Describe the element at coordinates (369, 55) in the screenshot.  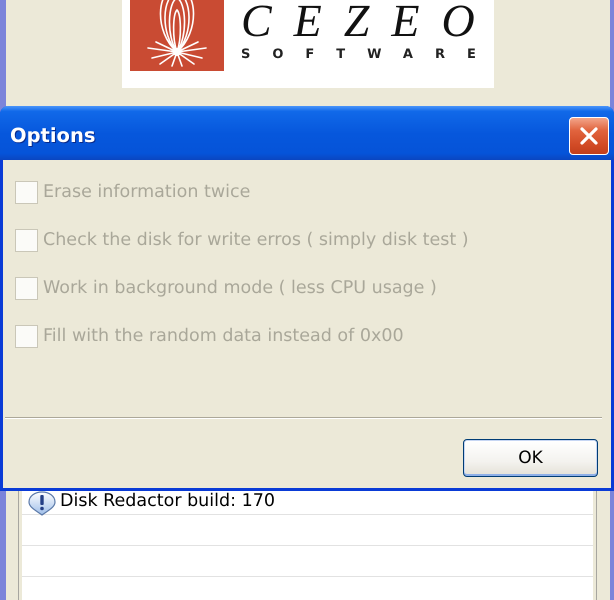
I see `logo-tagline: SOFTWARE` at that location.